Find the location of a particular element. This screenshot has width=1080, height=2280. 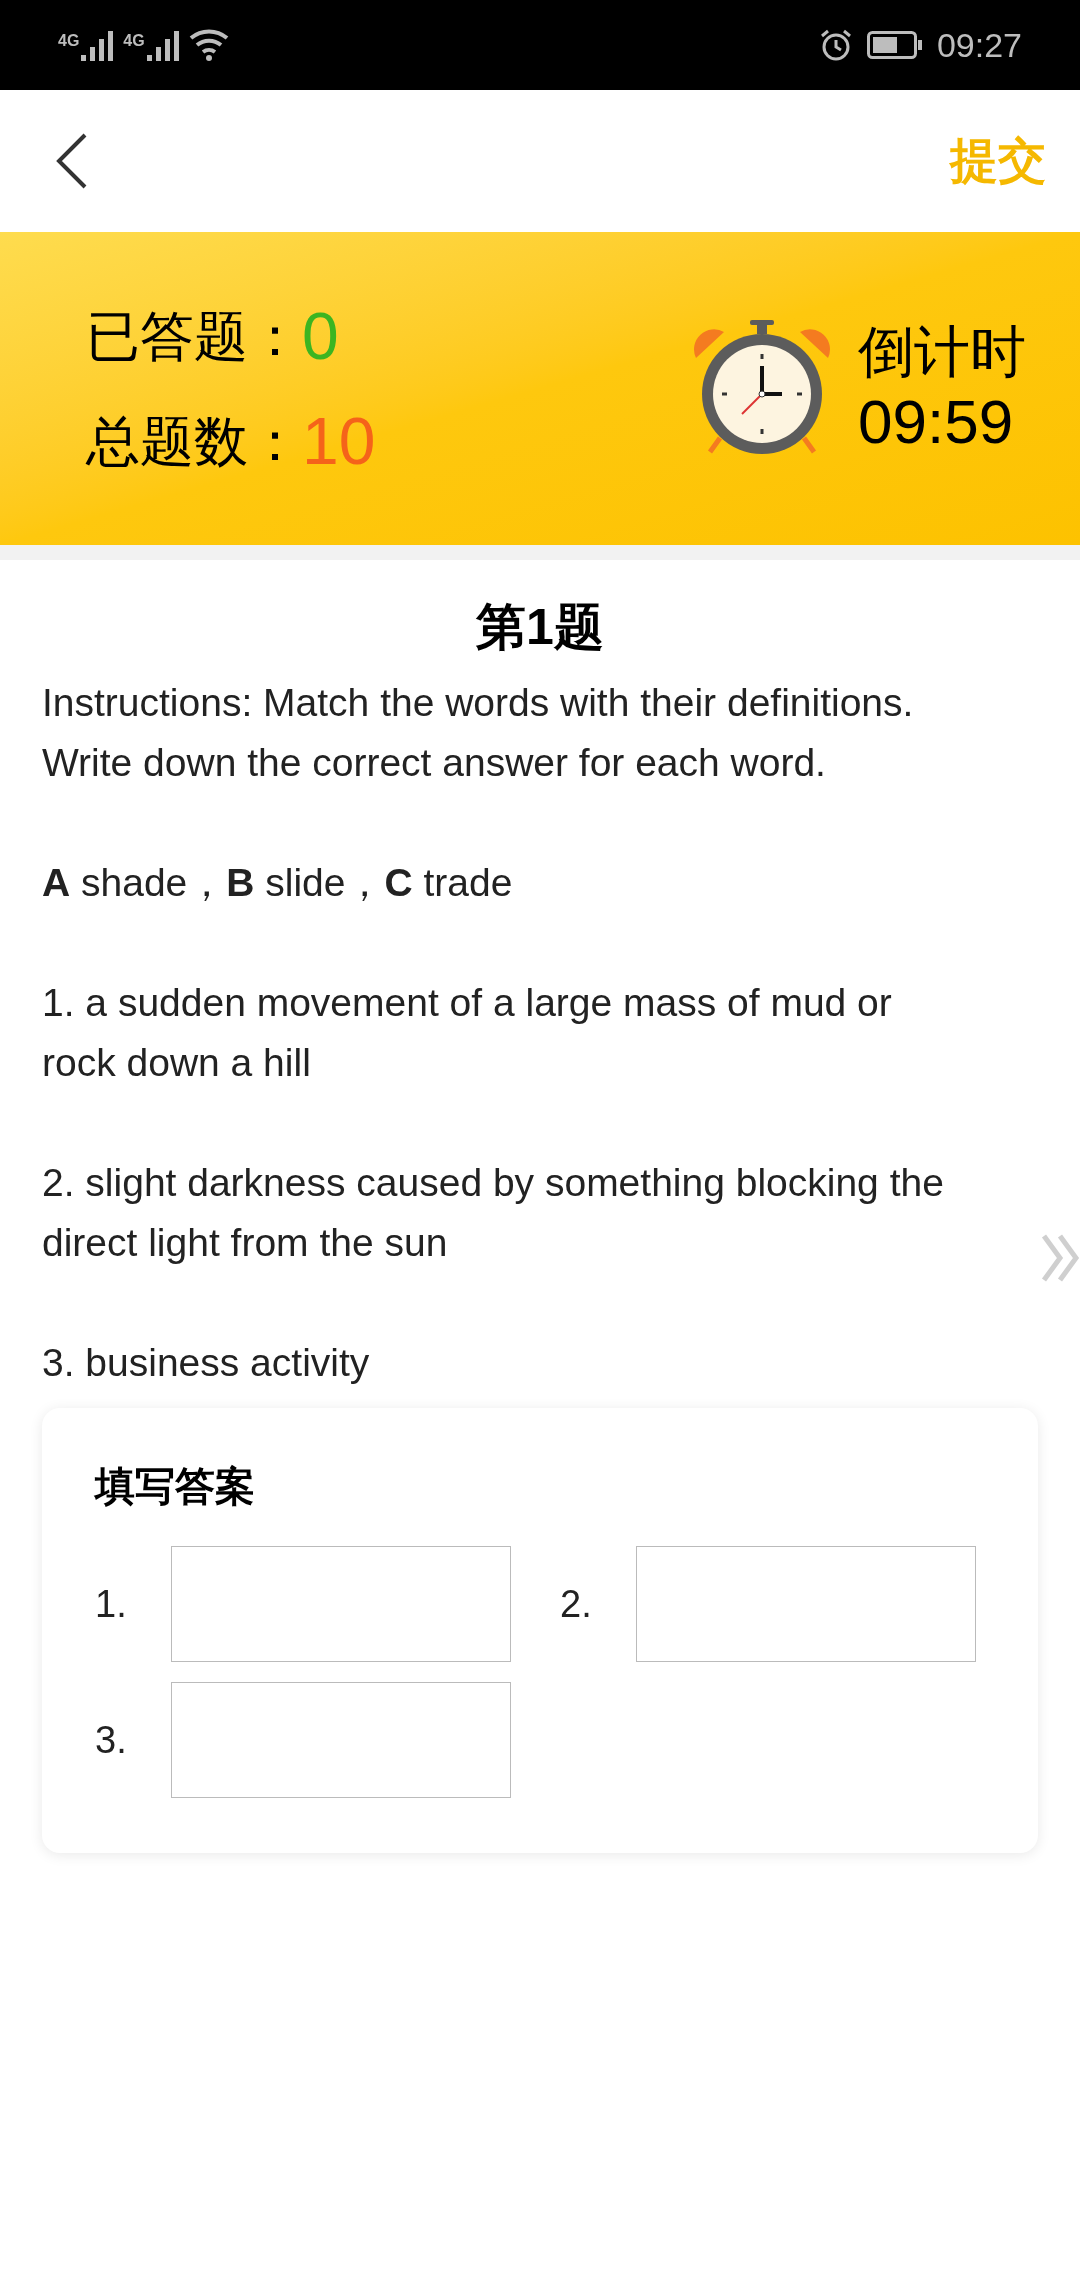

question-title: 第1题 is located at coordinates (540, 627).